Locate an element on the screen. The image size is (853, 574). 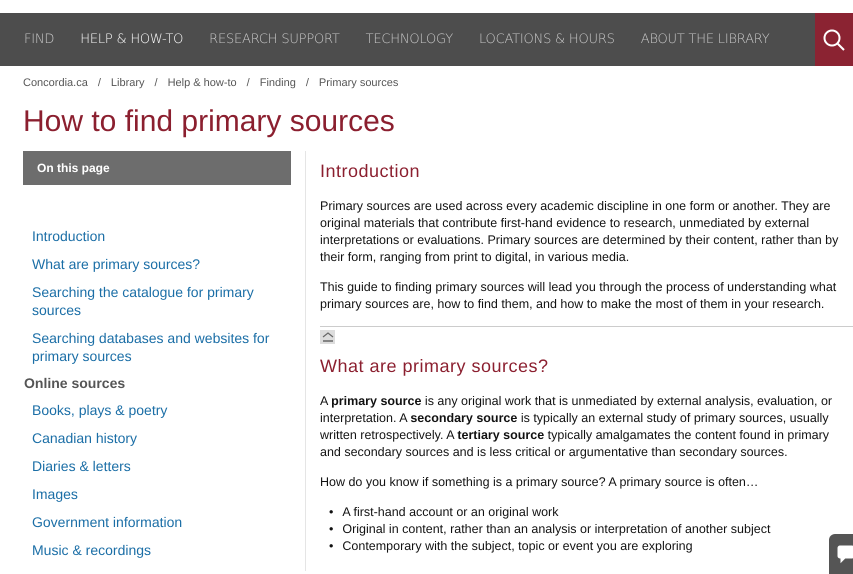
breadcrumb-link: Finding is located at coordinates (278, 83).